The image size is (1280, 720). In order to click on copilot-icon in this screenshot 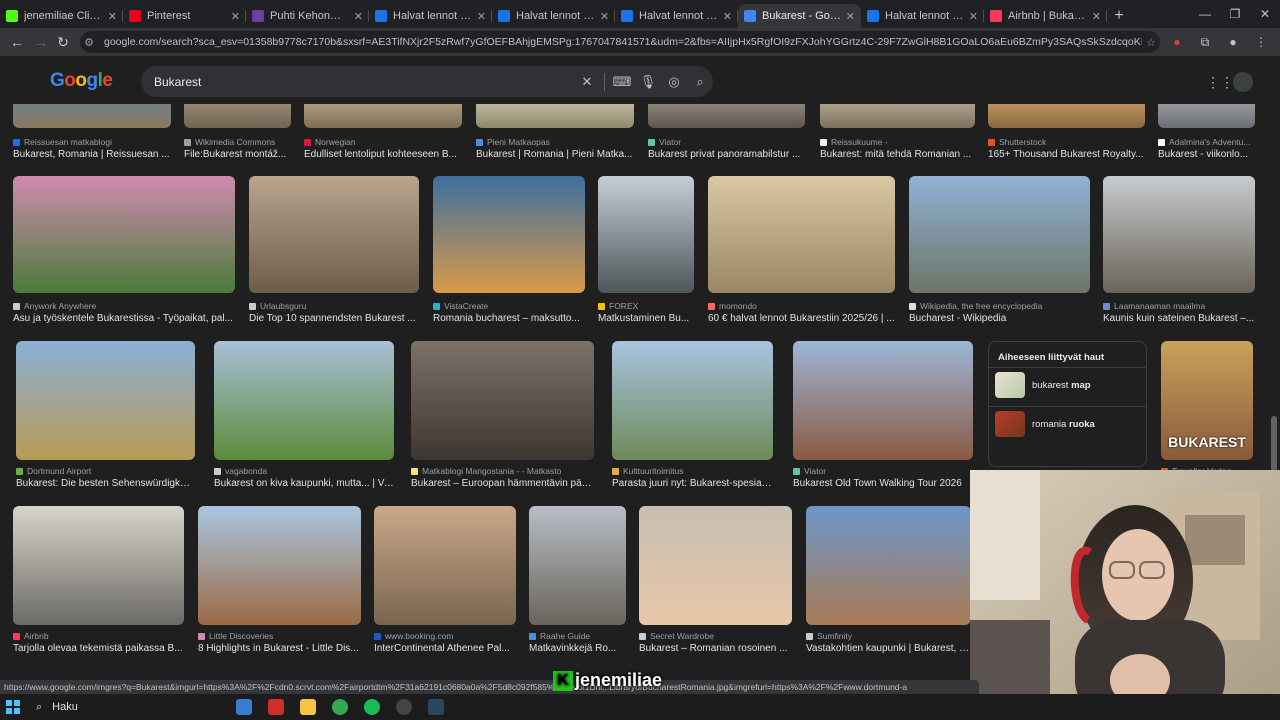, I will do `click(244, 707)`.